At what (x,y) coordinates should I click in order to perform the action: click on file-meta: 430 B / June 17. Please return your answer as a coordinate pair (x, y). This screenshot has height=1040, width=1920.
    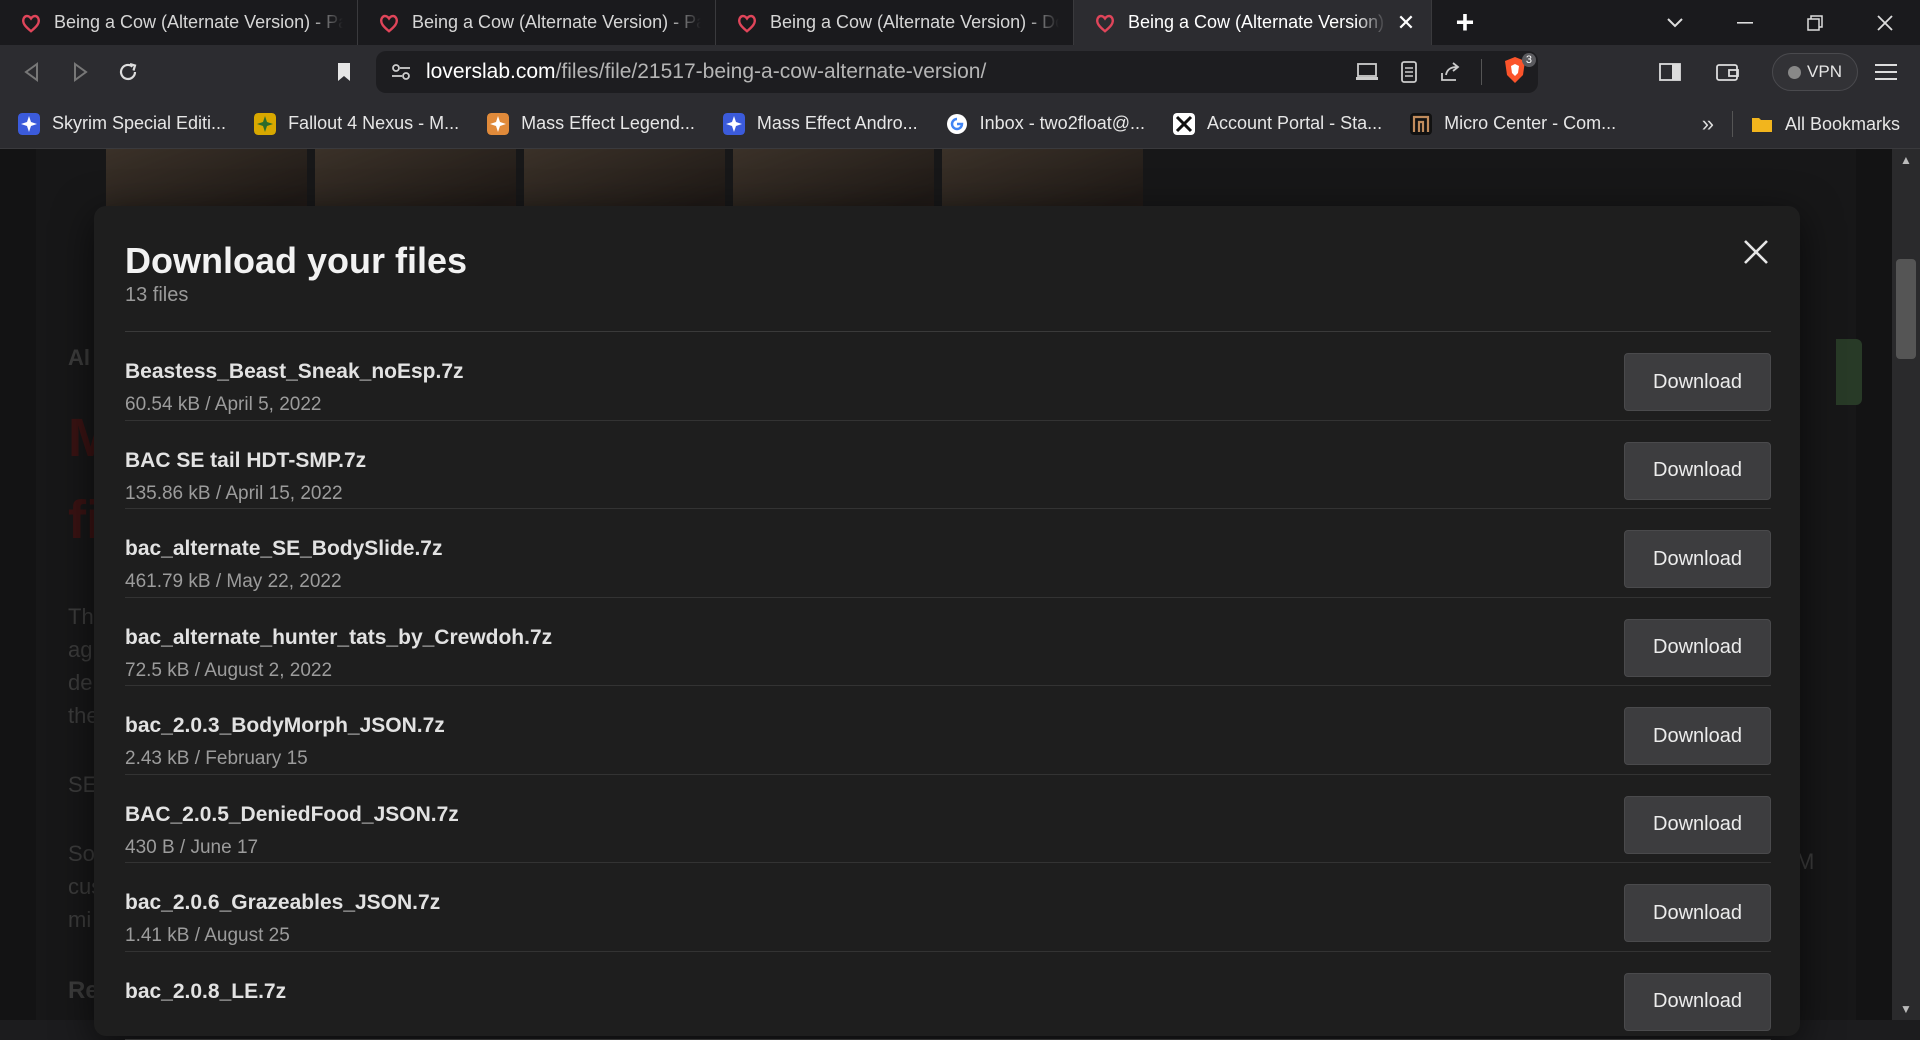
    Looking at the image, I should click on (191, 848).